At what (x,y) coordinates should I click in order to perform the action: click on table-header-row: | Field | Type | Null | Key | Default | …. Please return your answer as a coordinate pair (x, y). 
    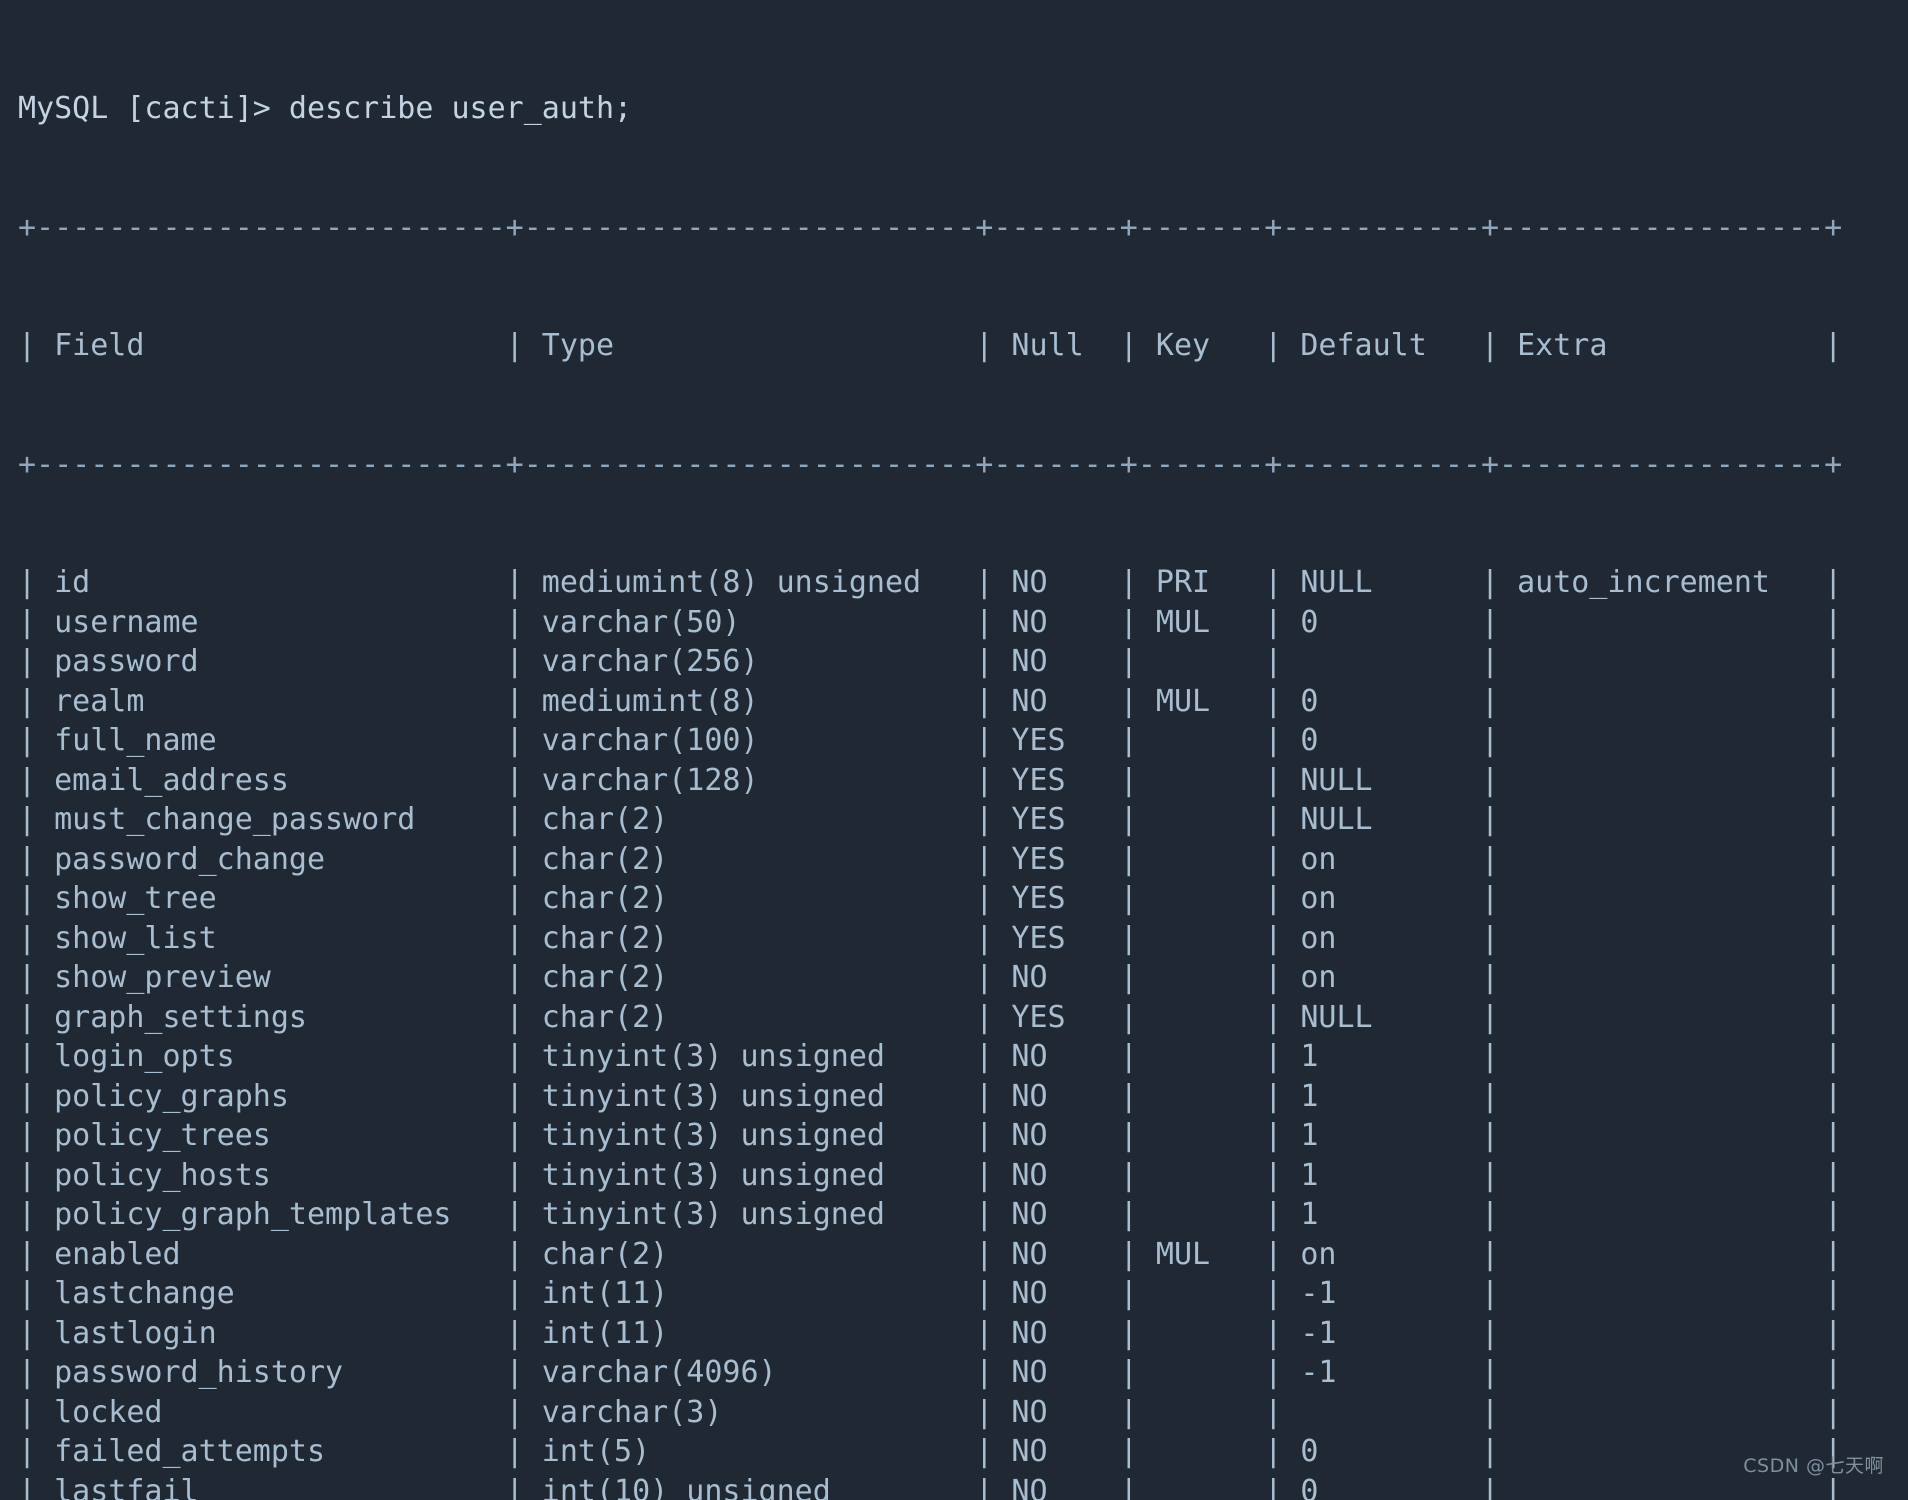
    Looking at the image, I should click on (930, 345).